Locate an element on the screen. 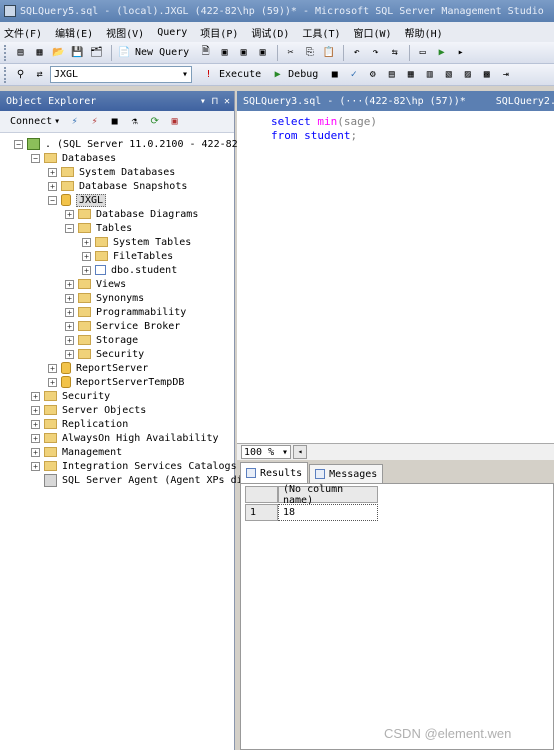 Image resolution: width=554 pixels, height=750 pixels. menu-tools: 工具(T) is located at coordinates (321, 32).